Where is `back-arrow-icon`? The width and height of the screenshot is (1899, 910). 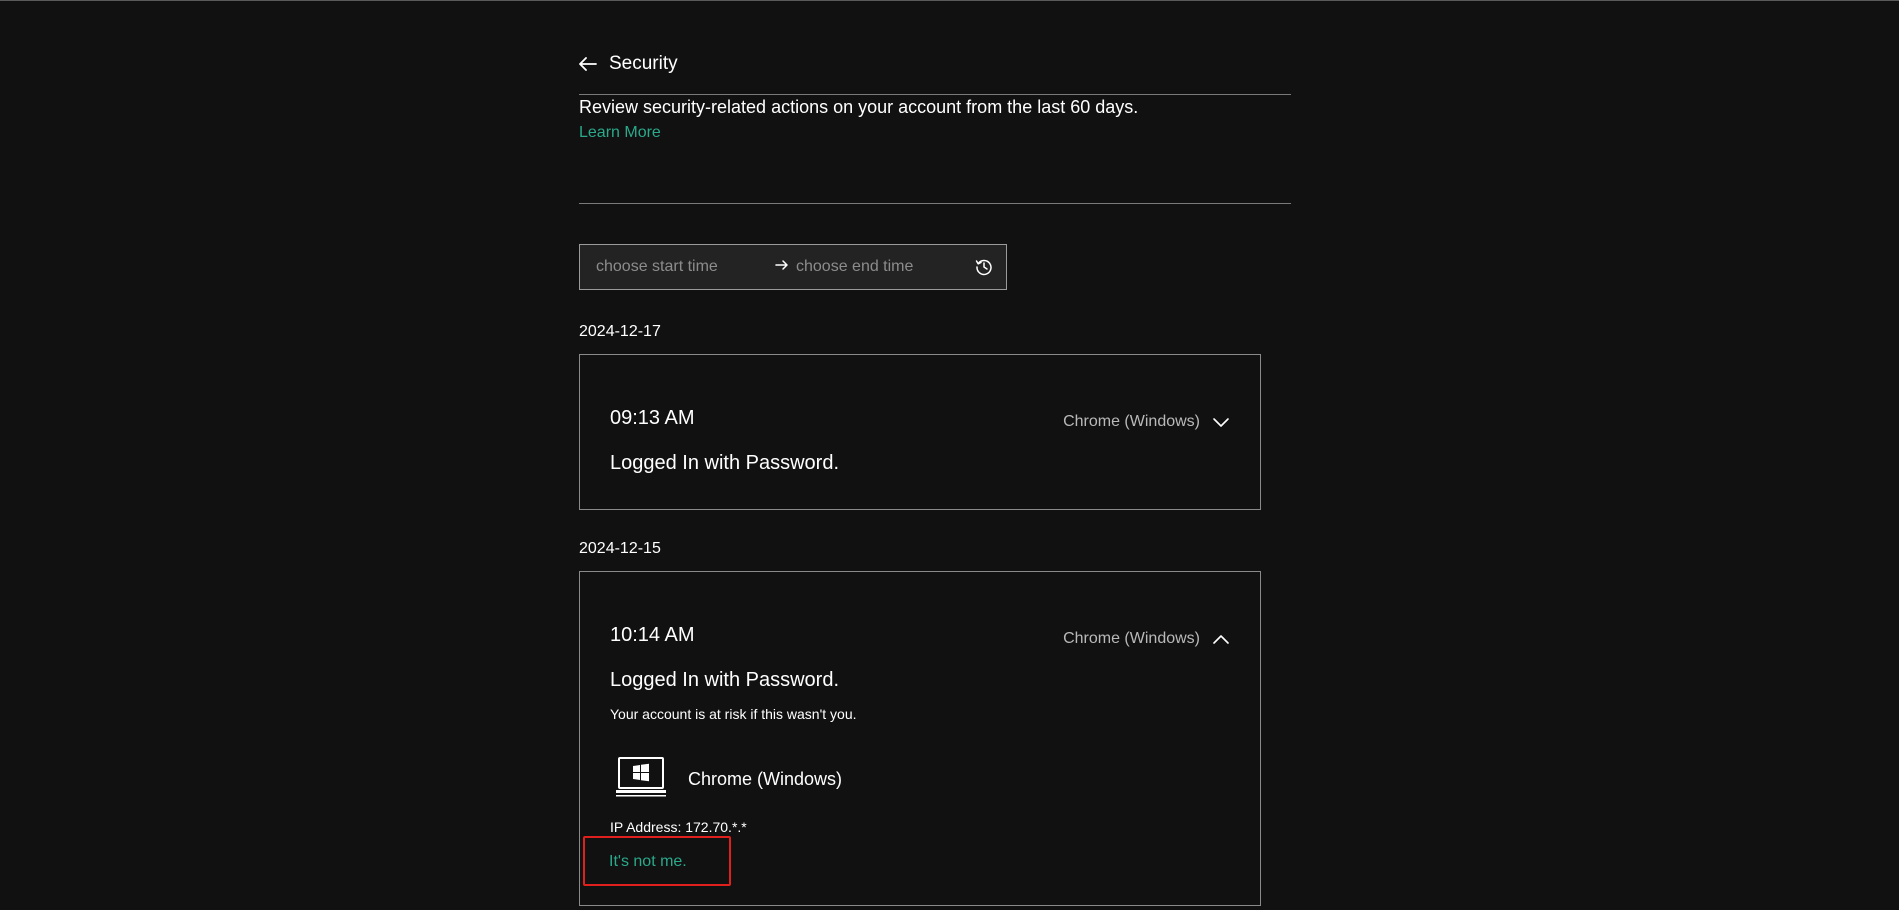
back-arrow-icon is located at coordinates (588, 64).